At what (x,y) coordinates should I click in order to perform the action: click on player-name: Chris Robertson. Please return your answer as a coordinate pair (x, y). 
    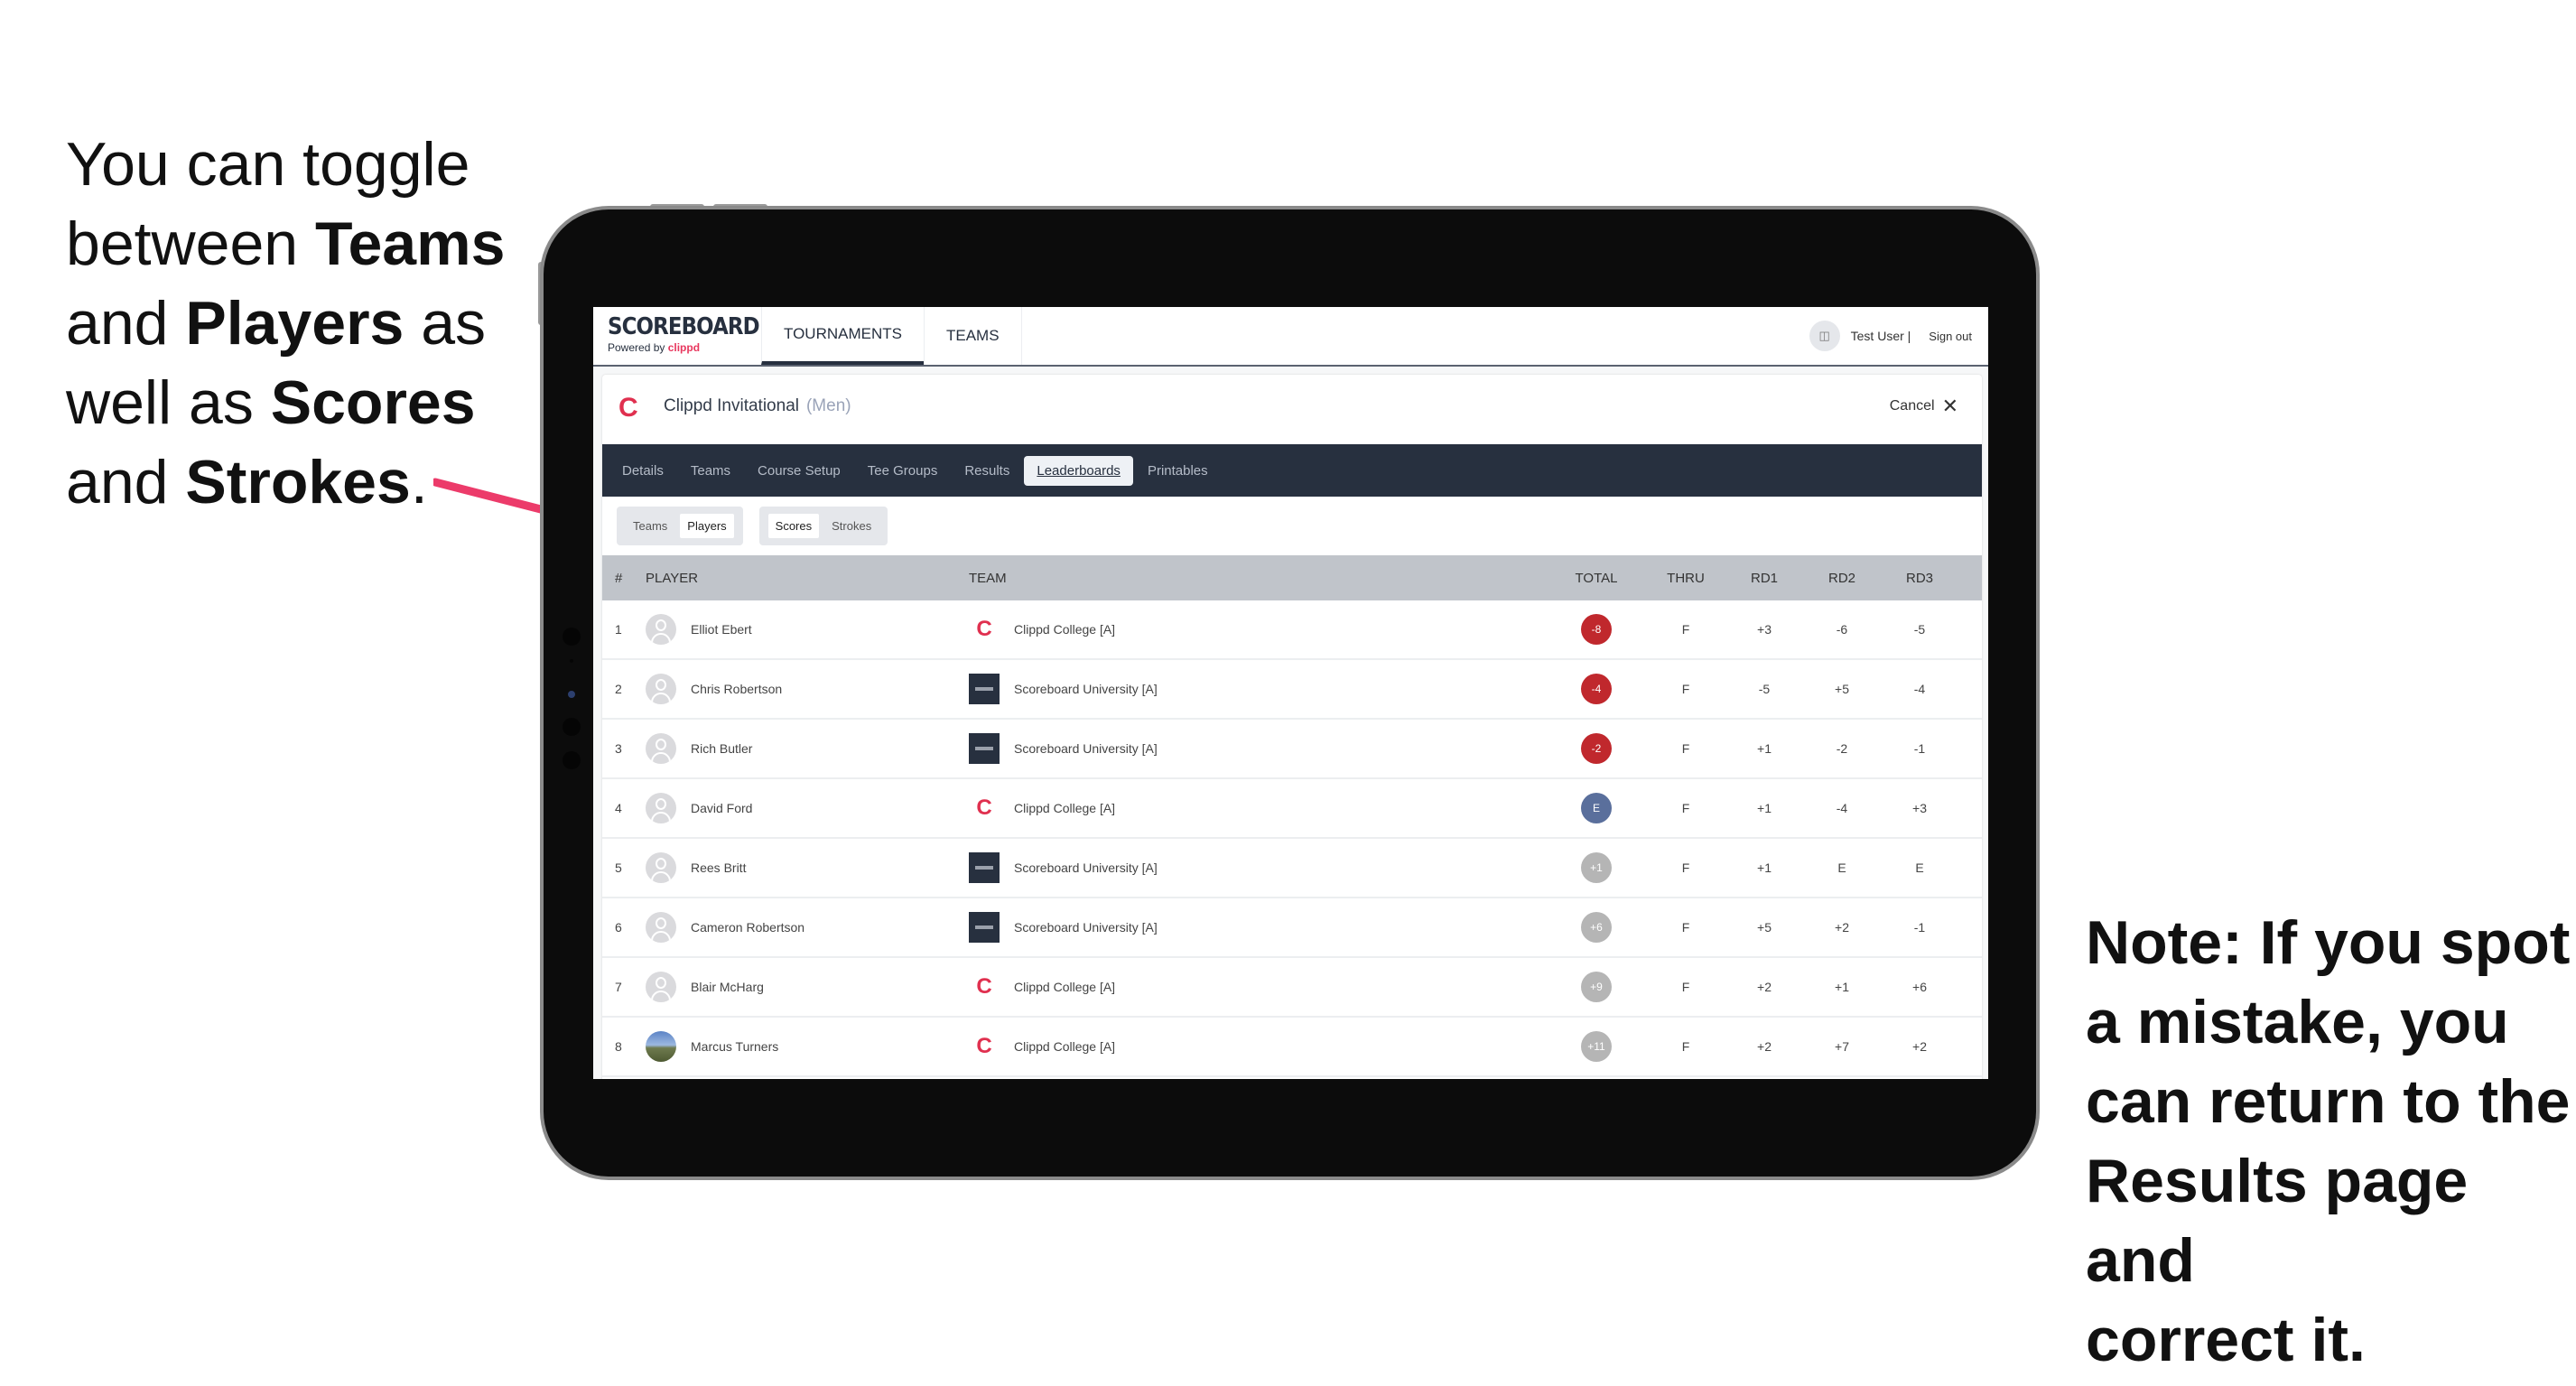
    Looking at the image, I should click on (736, 689).